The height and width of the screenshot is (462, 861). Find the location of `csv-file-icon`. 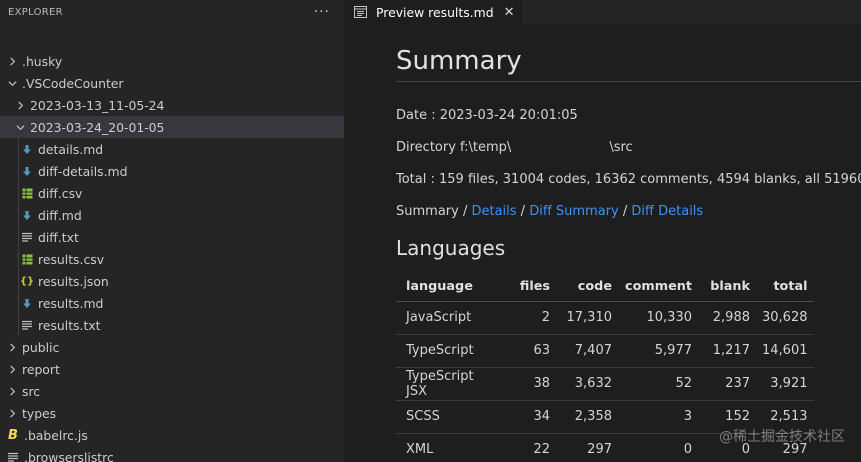

csv-file-icon is located at coordinates (27, 193).